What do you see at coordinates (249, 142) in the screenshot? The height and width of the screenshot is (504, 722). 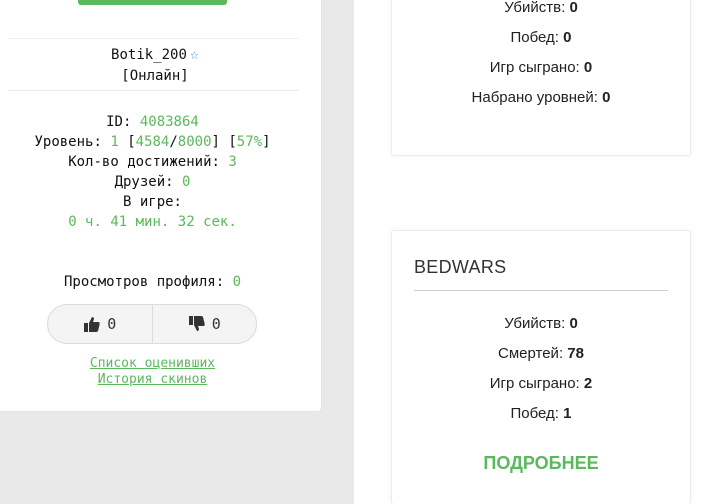 I see `xp-percent: 57%` at bounding box center [249, 142].